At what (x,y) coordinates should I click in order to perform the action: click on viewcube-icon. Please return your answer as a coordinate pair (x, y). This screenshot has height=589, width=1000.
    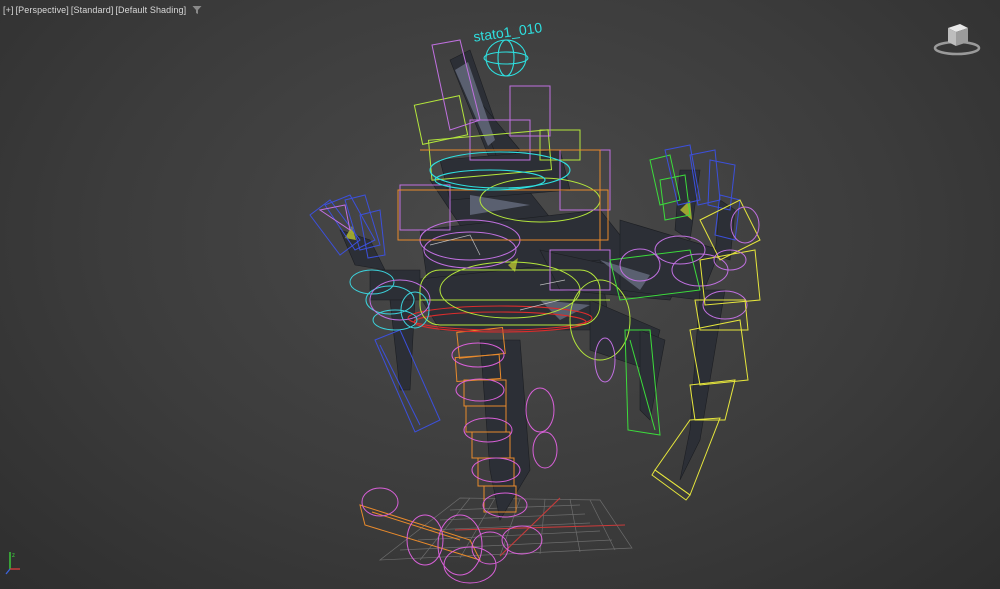
    Looking at the image, I should click on (957, 39).